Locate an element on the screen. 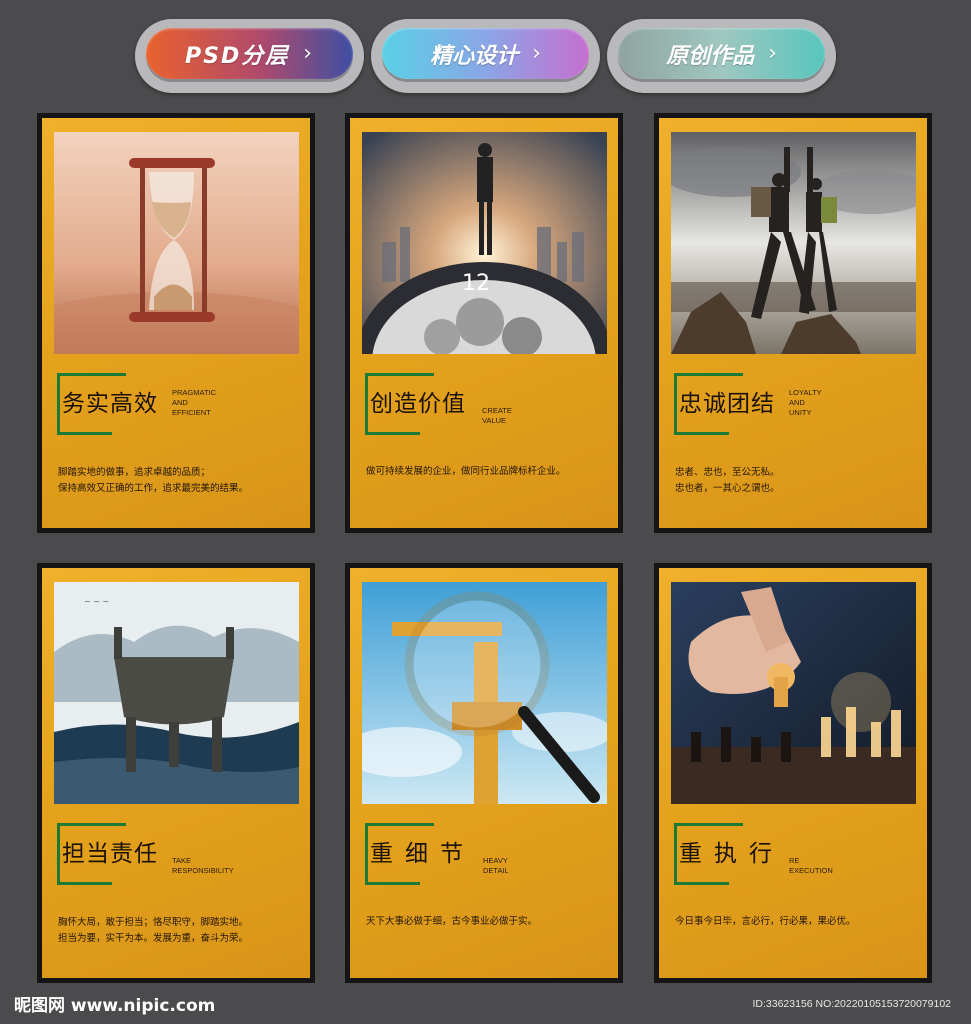 Image resolution: width=971 pixels, height=1024 pixels. card-description: 做可持续发展的企业，做同行业品牌标杆企业。 is located at coordinates (466, 471).